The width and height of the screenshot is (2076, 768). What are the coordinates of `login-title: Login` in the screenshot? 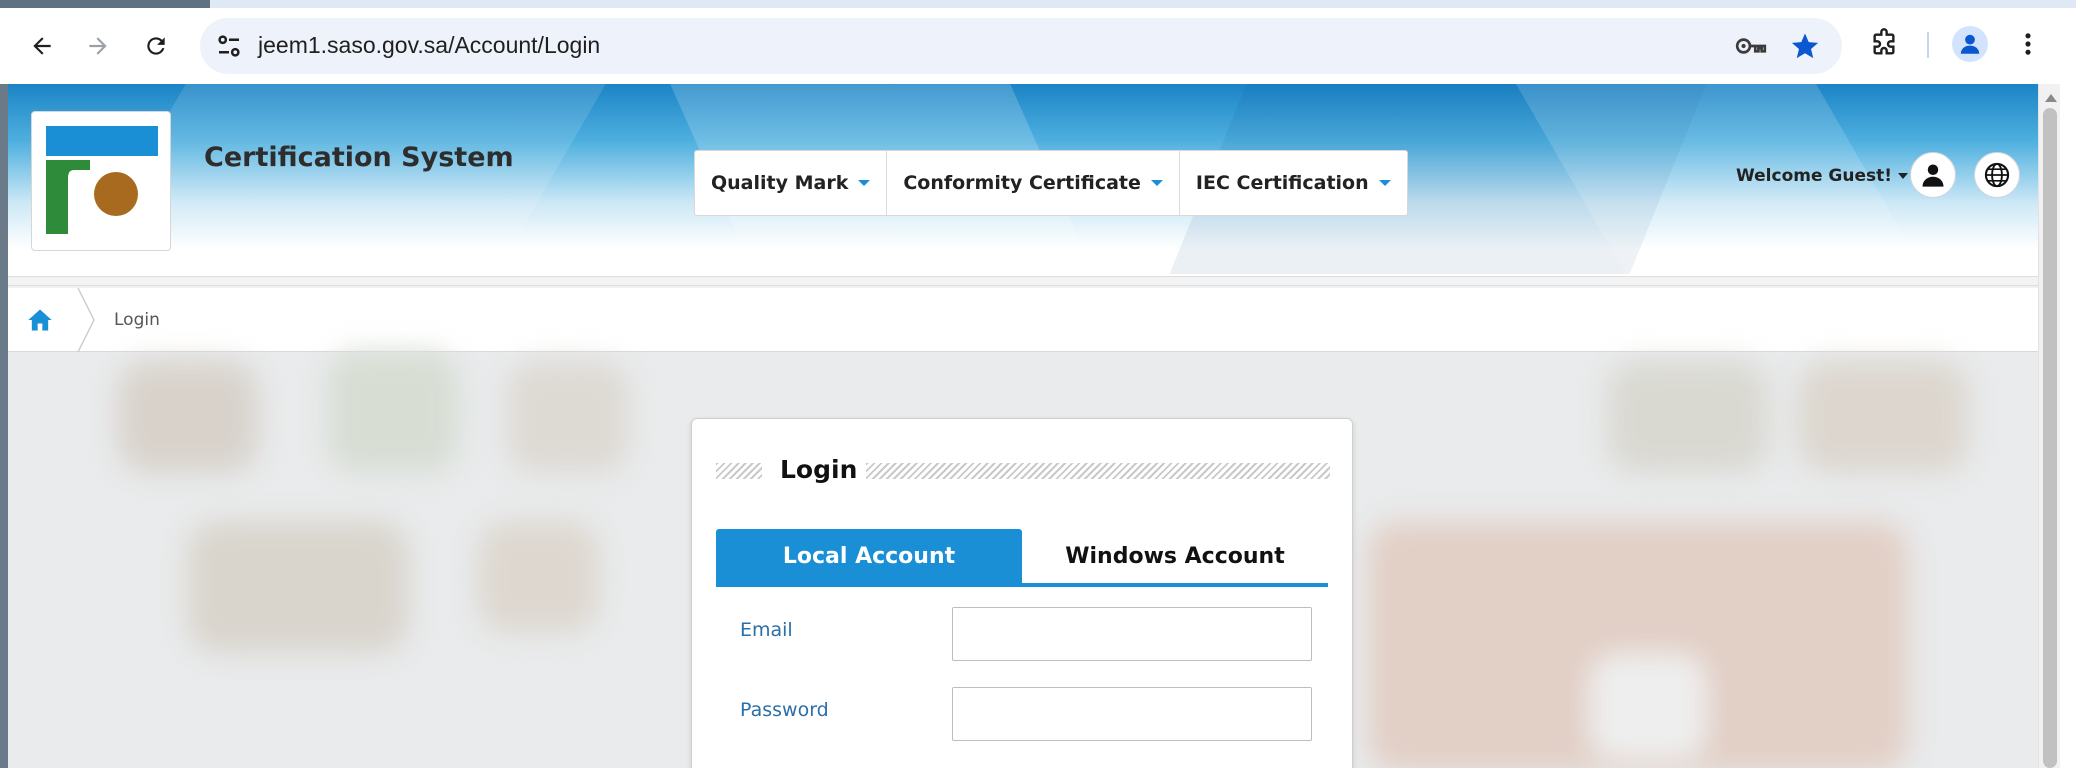 It's located at (819, 469).